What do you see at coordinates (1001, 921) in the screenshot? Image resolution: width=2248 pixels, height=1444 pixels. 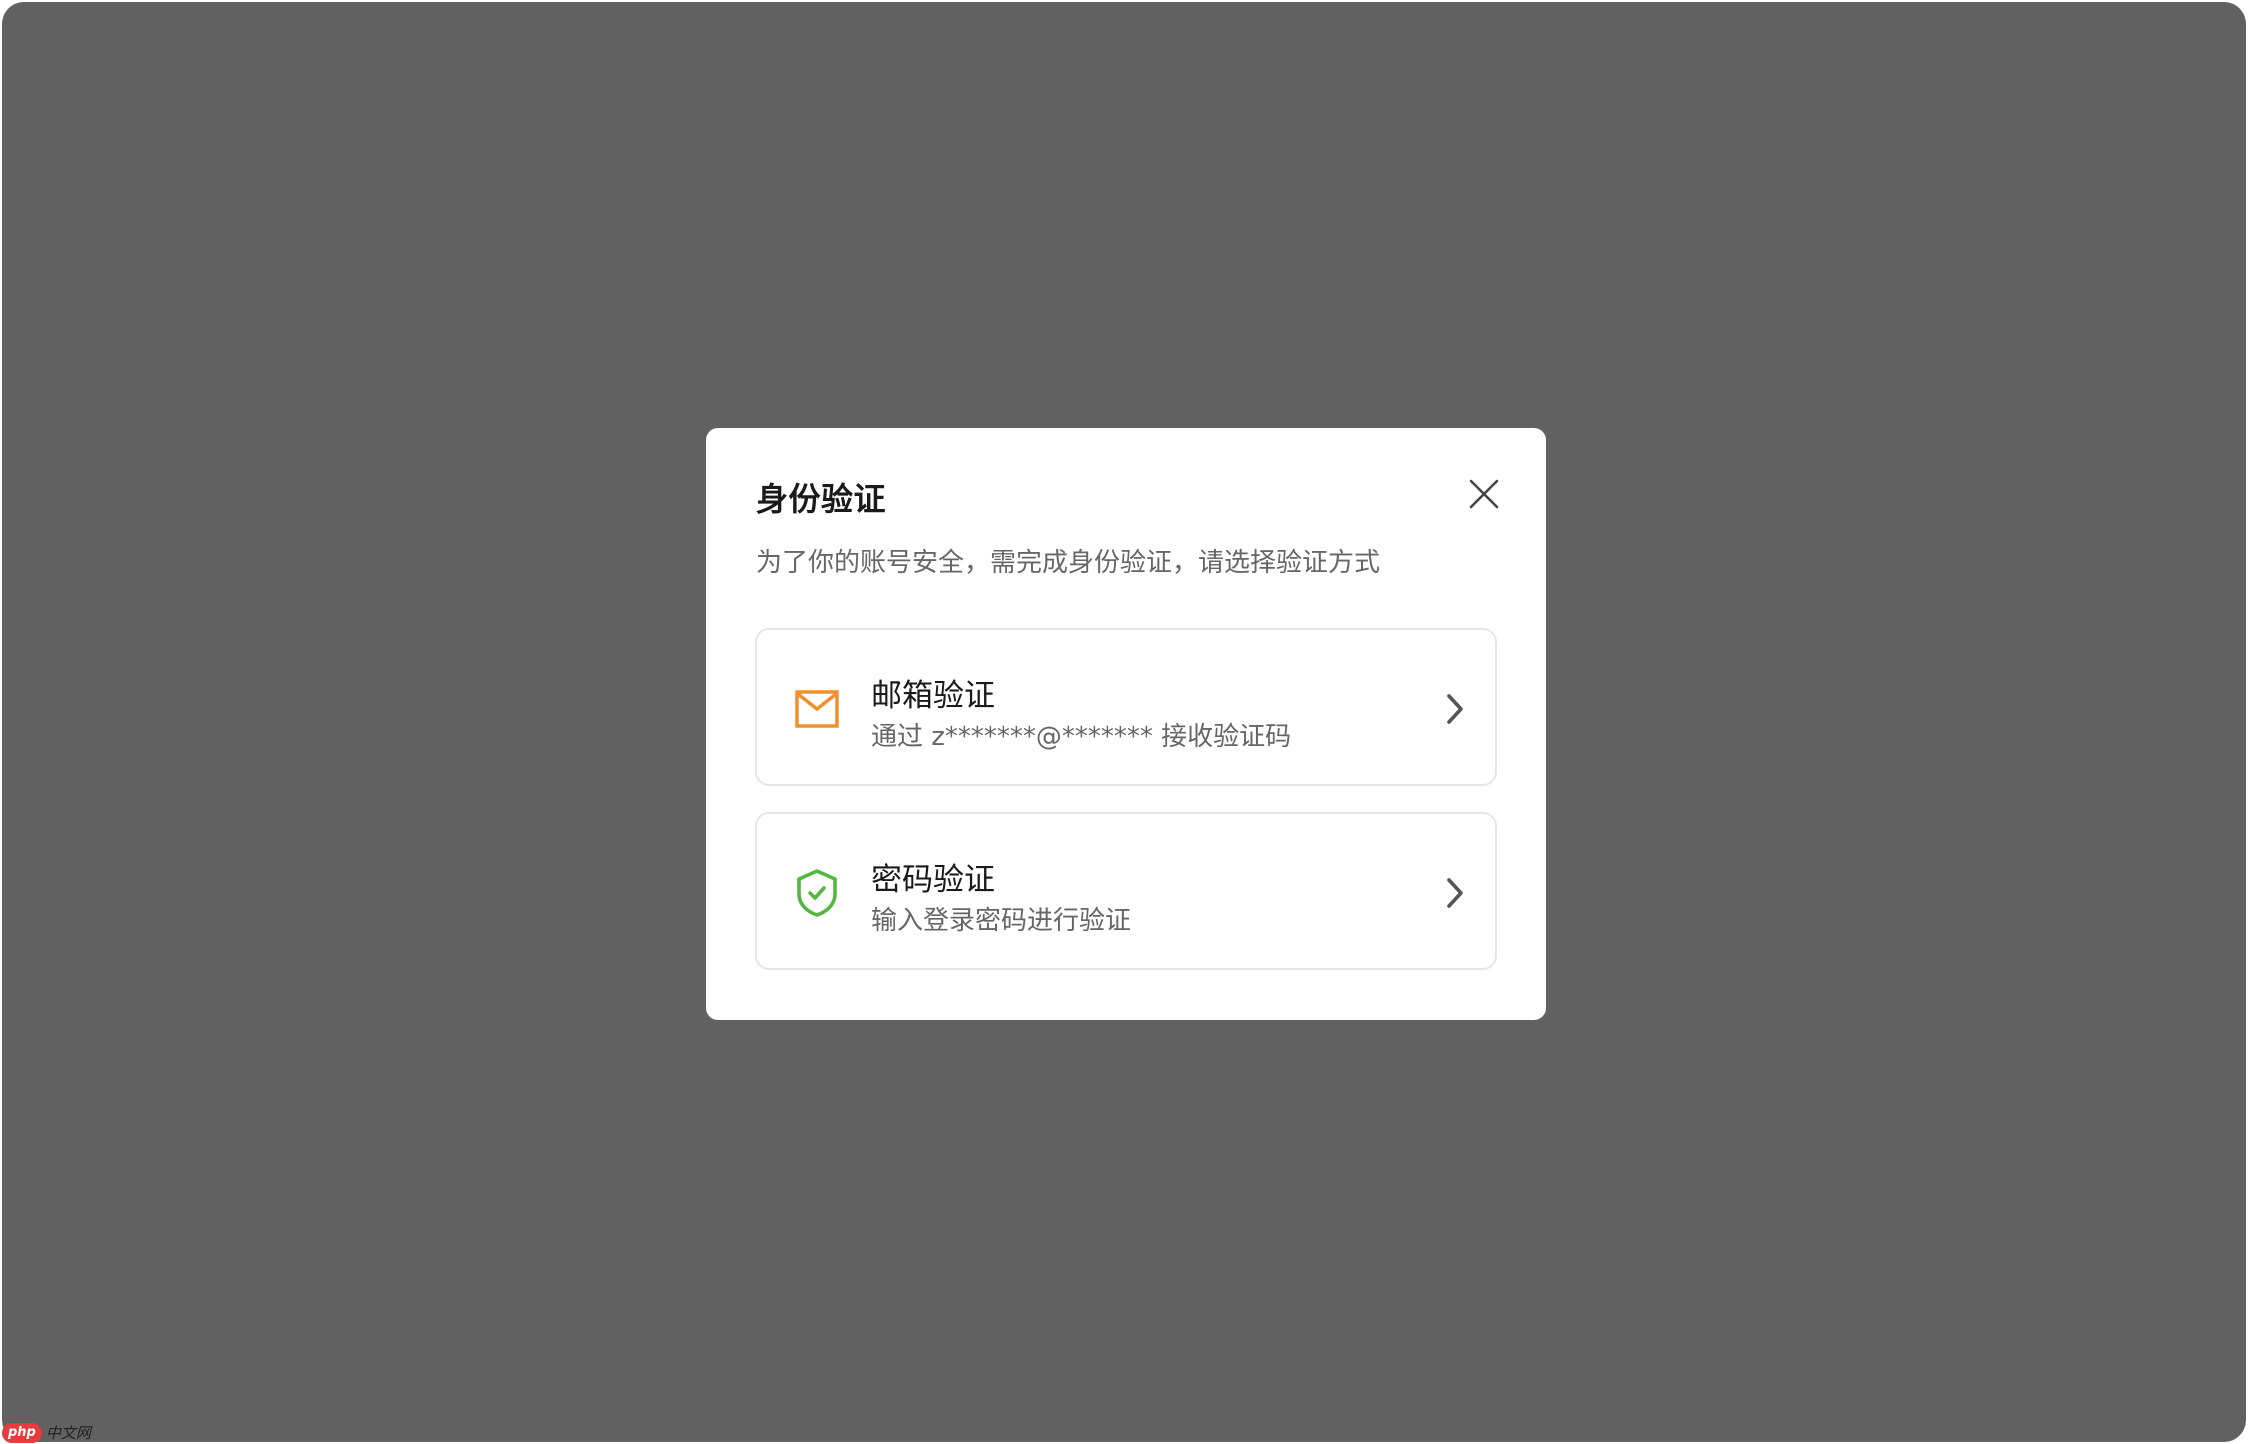 I see `password-option-description: 输入登录密码进行验证` at bounding box center [1001, 921].